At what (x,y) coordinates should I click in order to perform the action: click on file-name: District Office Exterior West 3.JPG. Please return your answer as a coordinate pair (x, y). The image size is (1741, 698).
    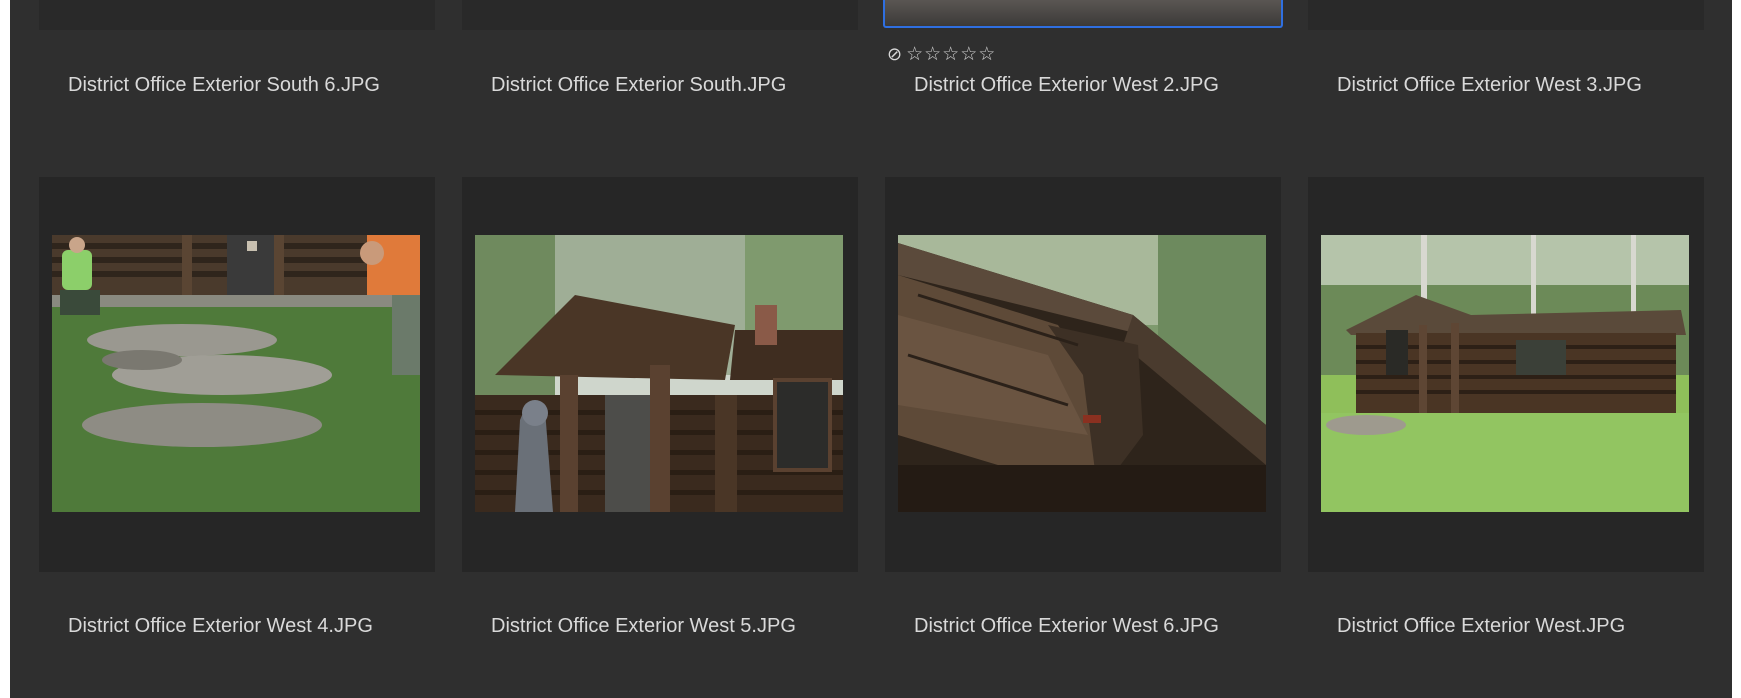
    Looking at the image, I should click on (1489, 85).